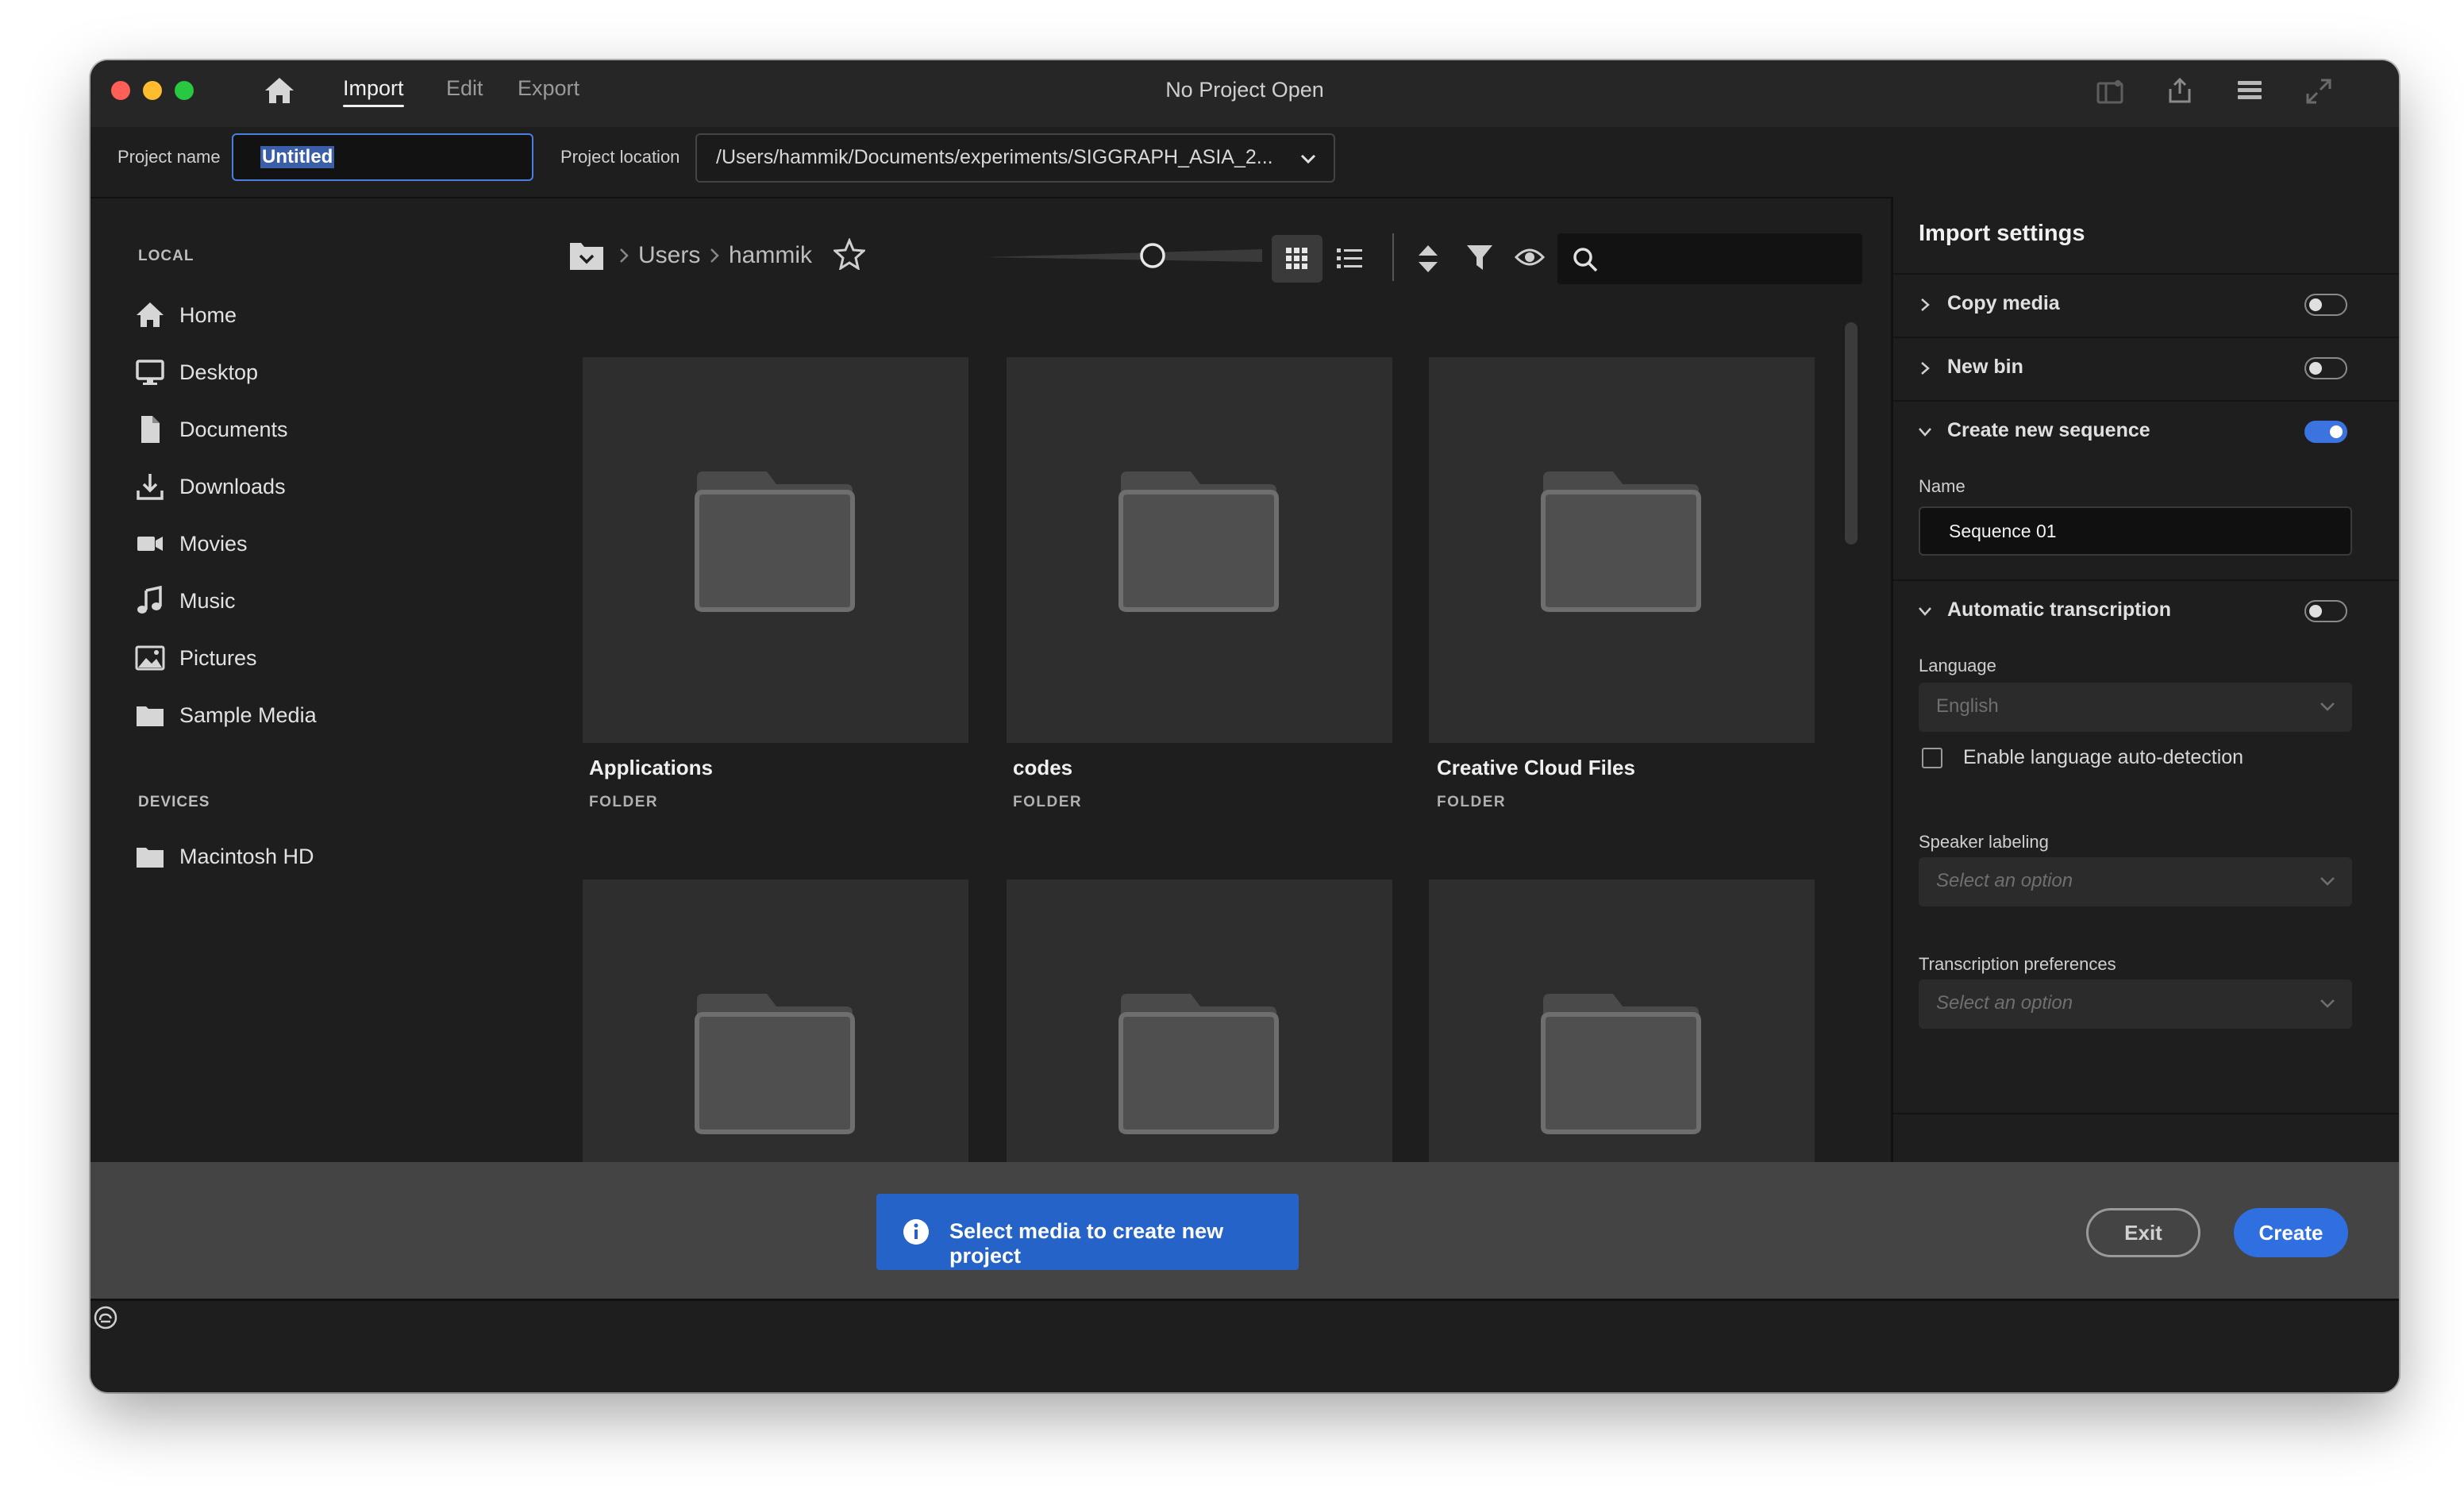 The height and width of the screenshot is (1497, 2464). What do you see at coordinates (1851, 433) in the screenshot?
I see `browser-scrollbar` at bounding box center [1851, 433].